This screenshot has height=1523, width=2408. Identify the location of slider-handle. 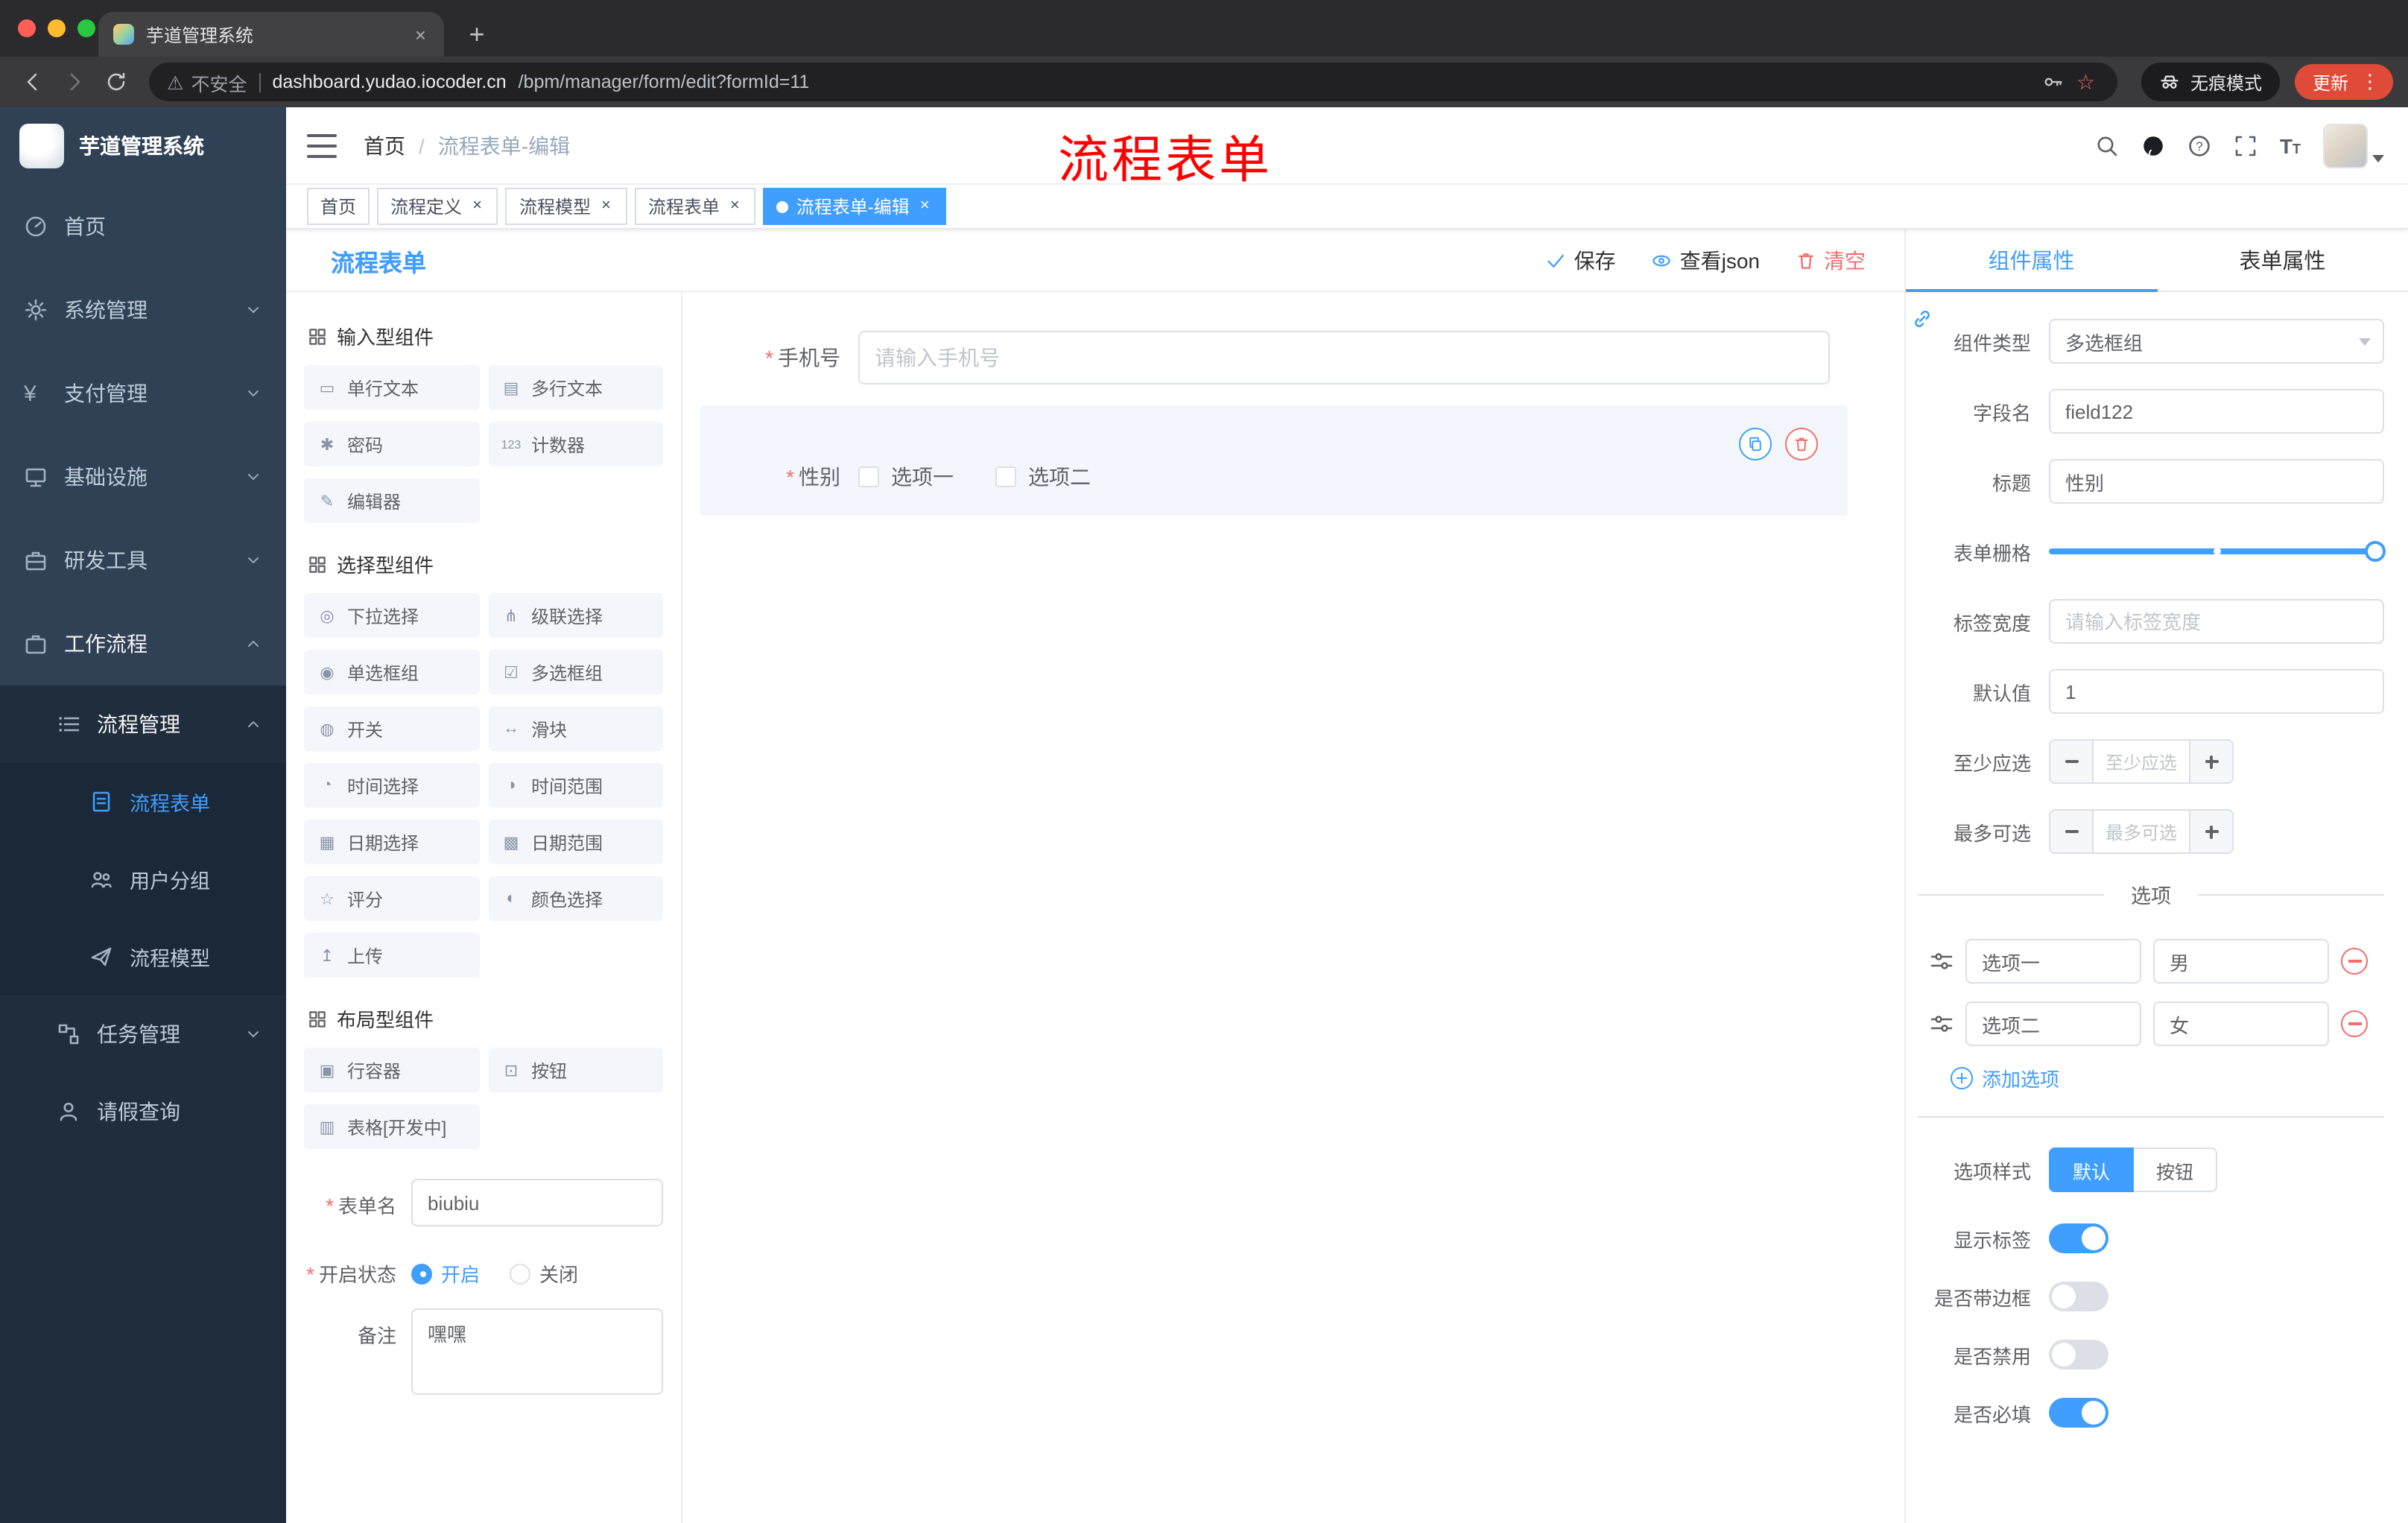
(2375, 551).